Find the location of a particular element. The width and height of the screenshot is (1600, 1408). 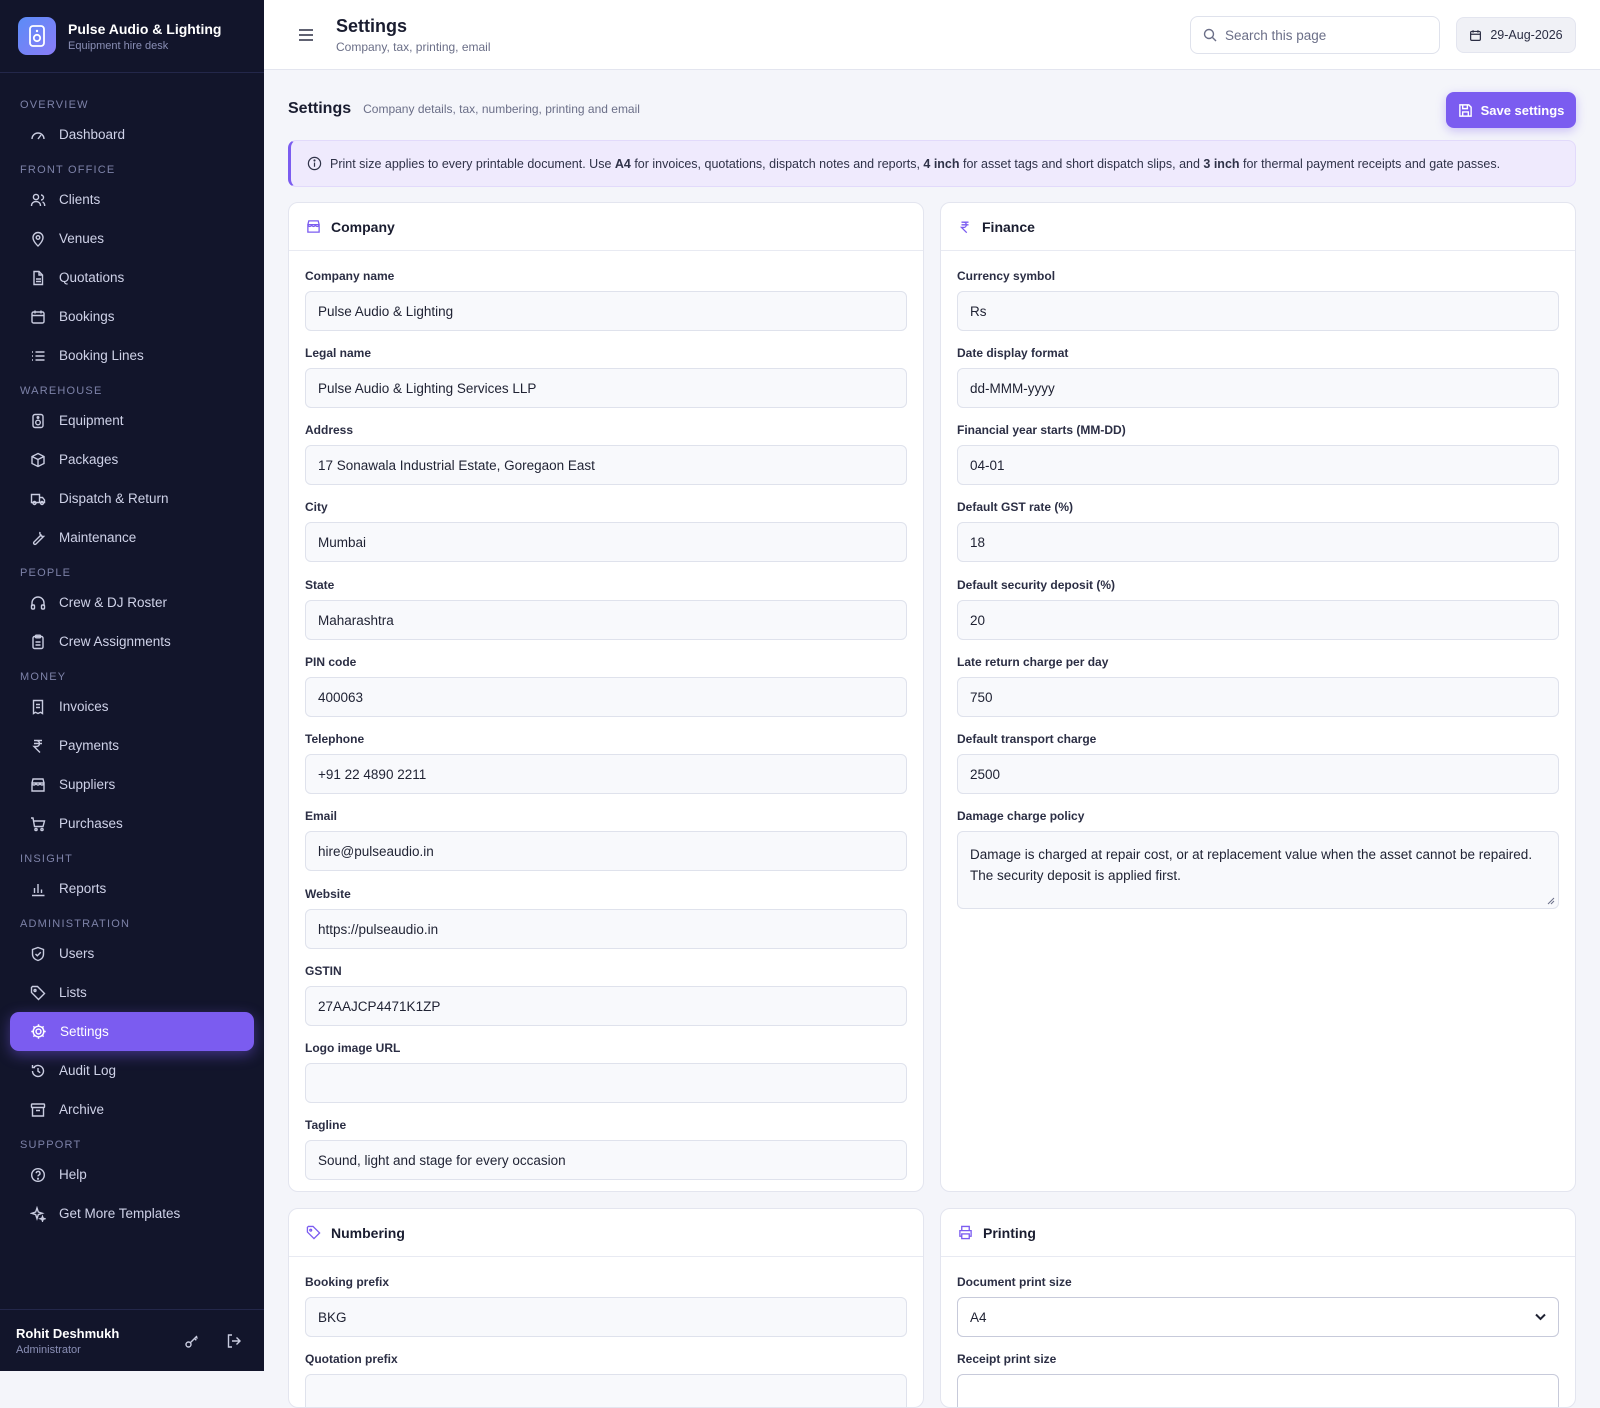

sidebar-item-label: Packages is located at coordinates (89, 459).